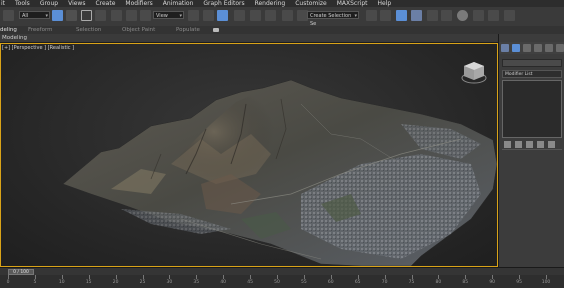  What do you see at coordinates (505, 48) in the screenshot?
I see `create-tab-icon` at bounding box center [505, 48].